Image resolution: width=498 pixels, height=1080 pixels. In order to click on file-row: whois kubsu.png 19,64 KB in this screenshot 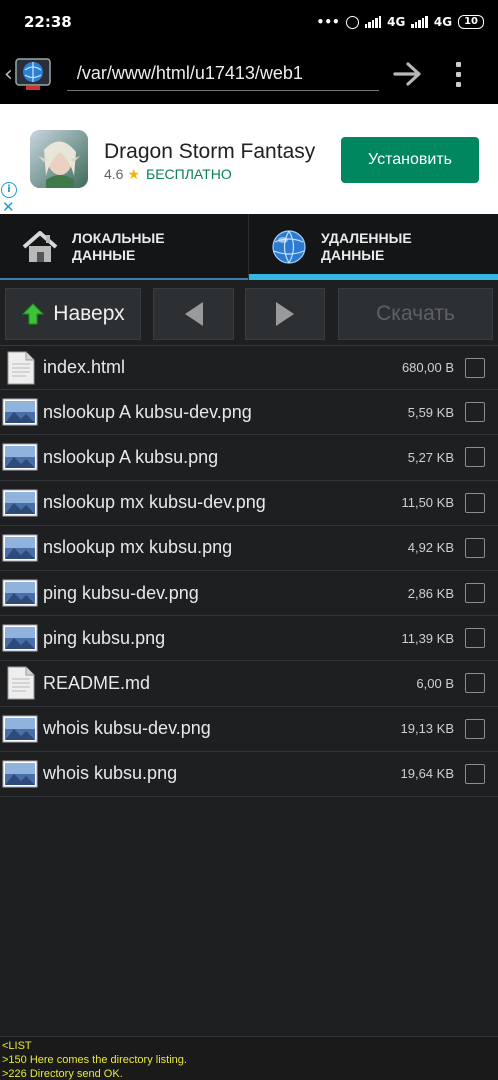, I will do `click(249, 774)`.